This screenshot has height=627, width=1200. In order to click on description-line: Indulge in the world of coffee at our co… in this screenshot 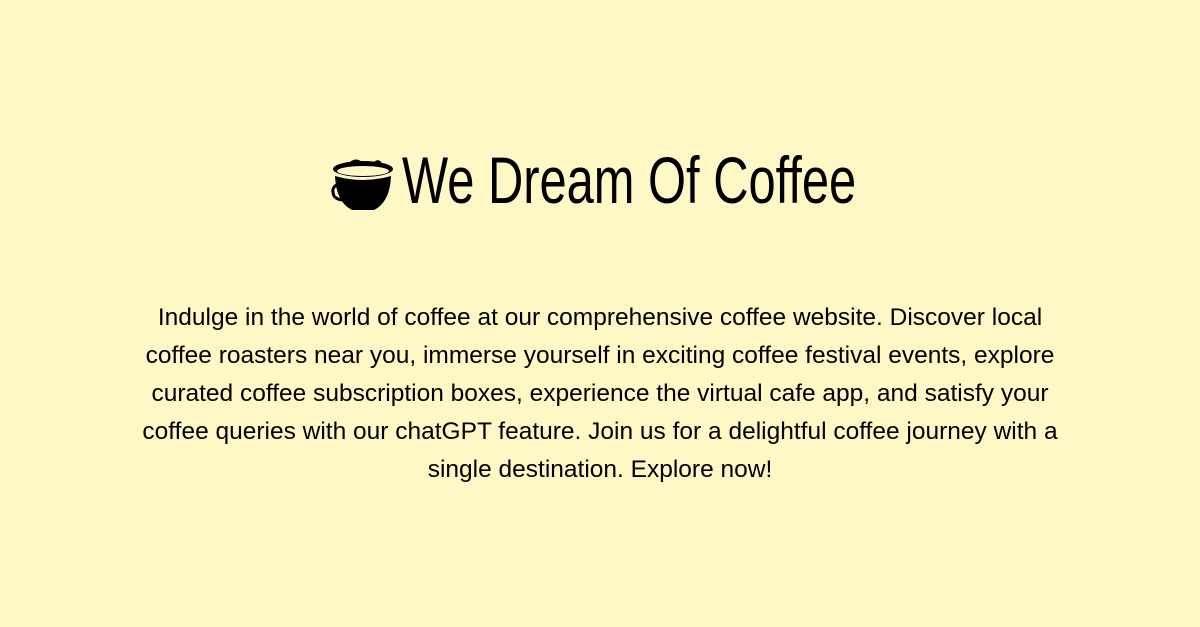, I will do `click(600, 317)`.